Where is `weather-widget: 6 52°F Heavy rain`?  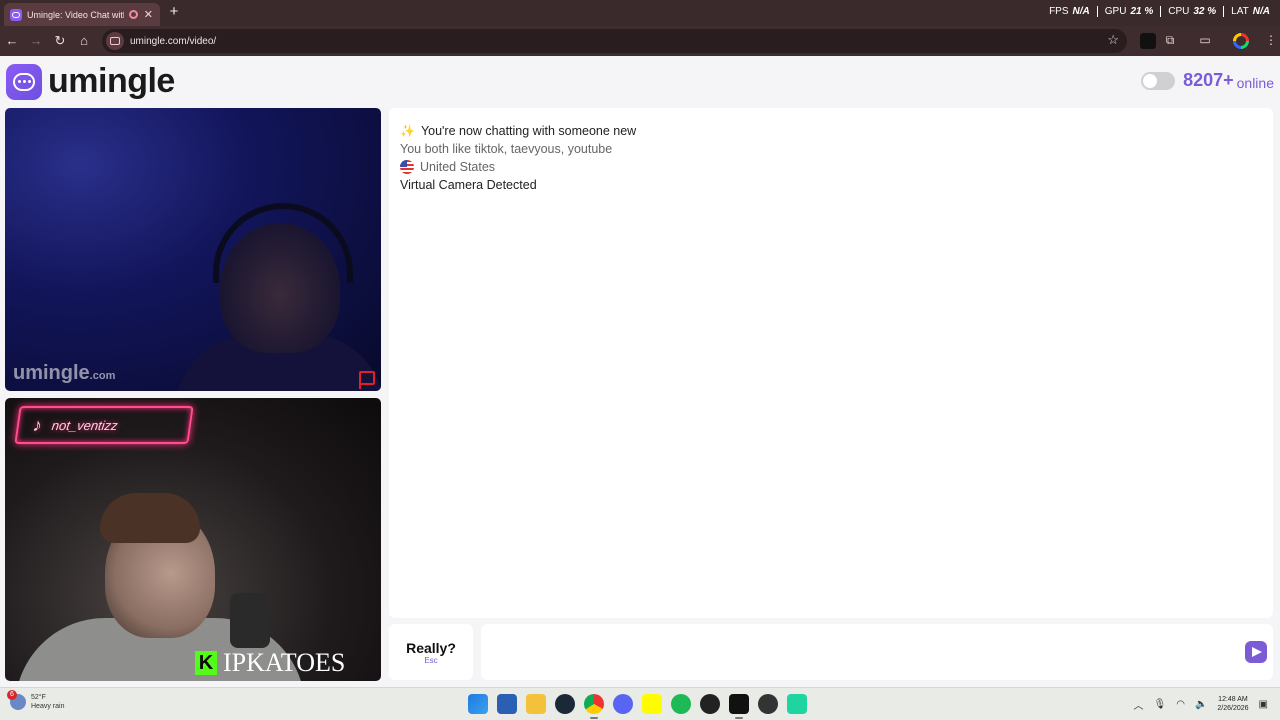
weather-widget: 6 52°F Heavy rain is located at coordinates (36, 700).